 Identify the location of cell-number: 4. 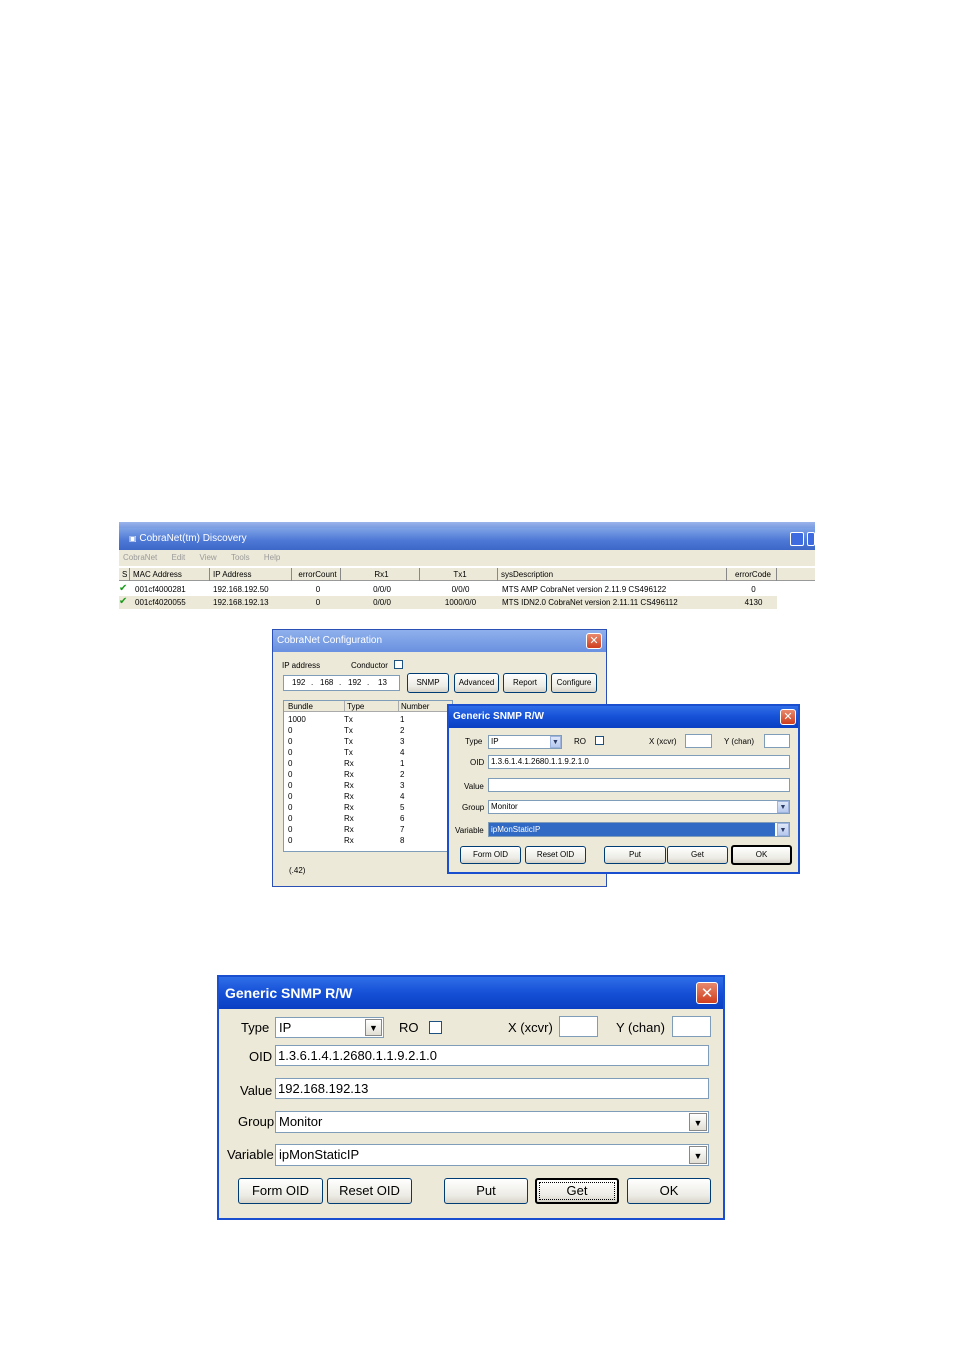
(402, 796).